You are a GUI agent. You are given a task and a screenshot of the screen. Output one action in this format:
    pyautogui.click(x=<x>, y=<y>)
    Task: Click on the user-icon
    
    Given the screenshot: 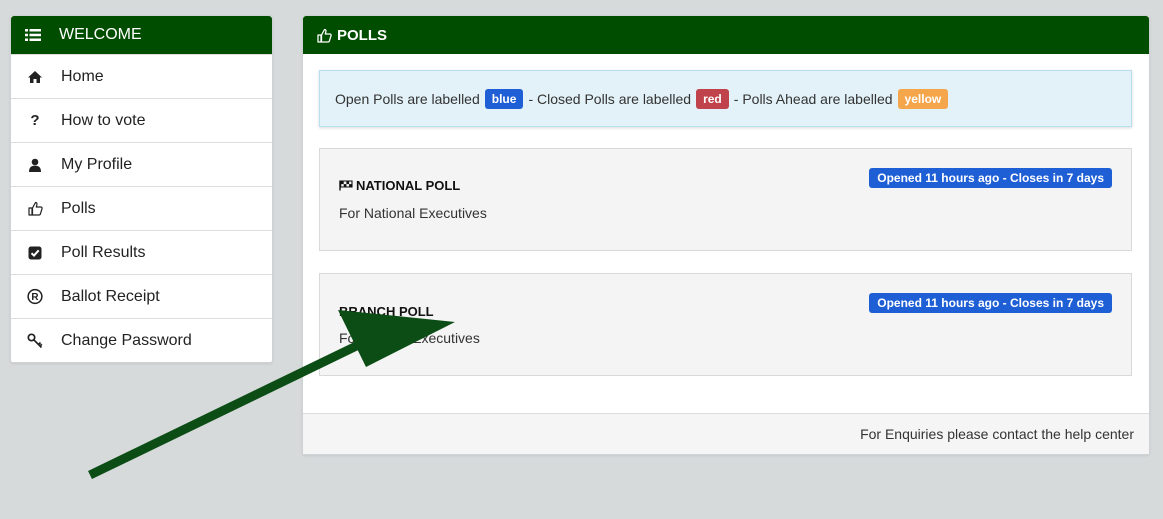 What is the action you would take?
    pyautogui.click(x=35, y=165)
    